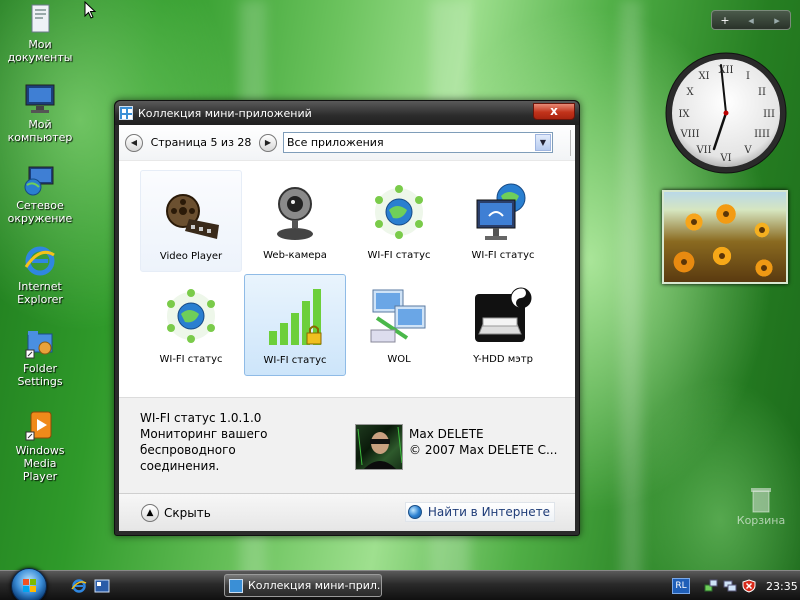 The width and height of the screenshot is (800, 600). I want to click on gadget-tile-label: Y-HDD мэтр, so click(503, 359).